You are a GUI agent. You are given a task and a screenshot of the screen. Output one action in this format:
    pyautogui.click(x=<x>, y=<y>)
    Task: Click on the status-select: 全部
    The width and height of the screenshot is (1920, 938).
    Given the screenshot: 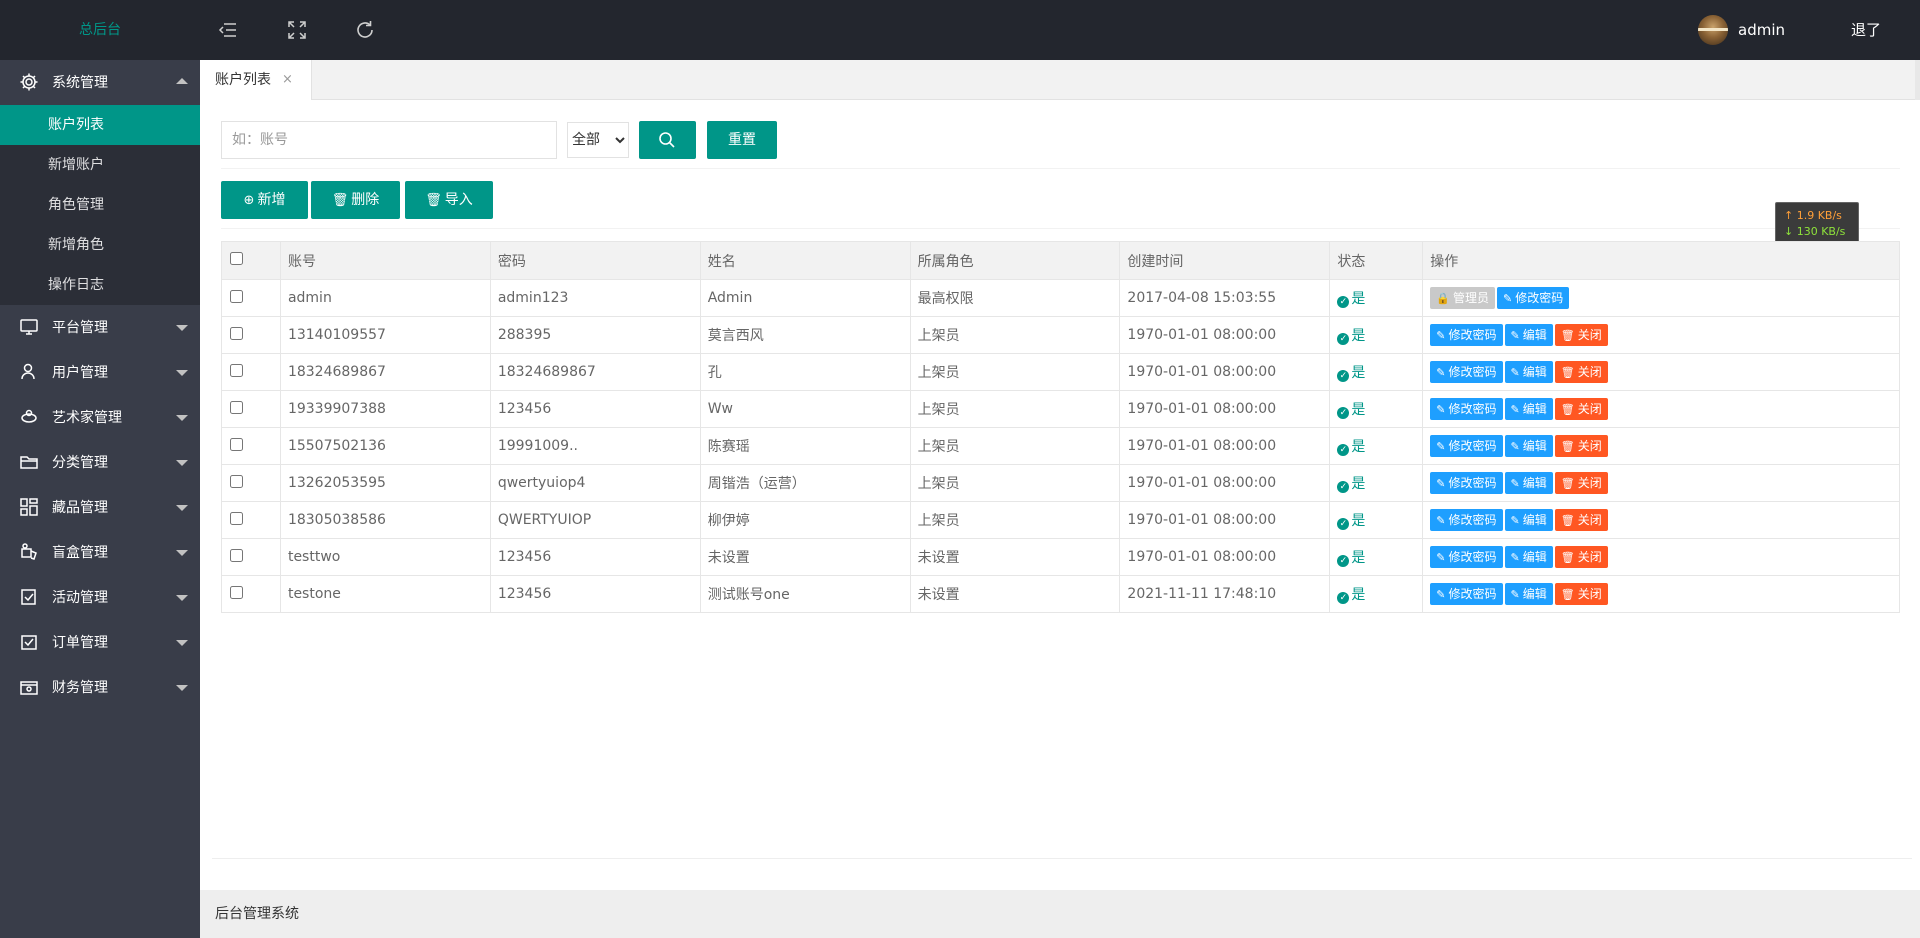 What is the action you would take?
    pyautogui.click(x=598, y=140)
    